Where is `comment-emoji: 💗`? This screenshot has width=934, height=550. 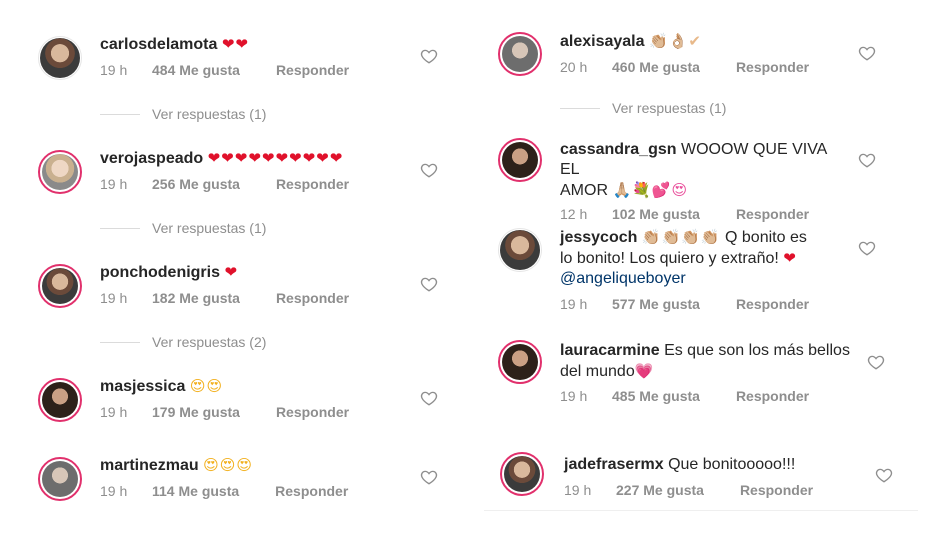
comment-emoji: 💗 is located at coordinates (644, 371).